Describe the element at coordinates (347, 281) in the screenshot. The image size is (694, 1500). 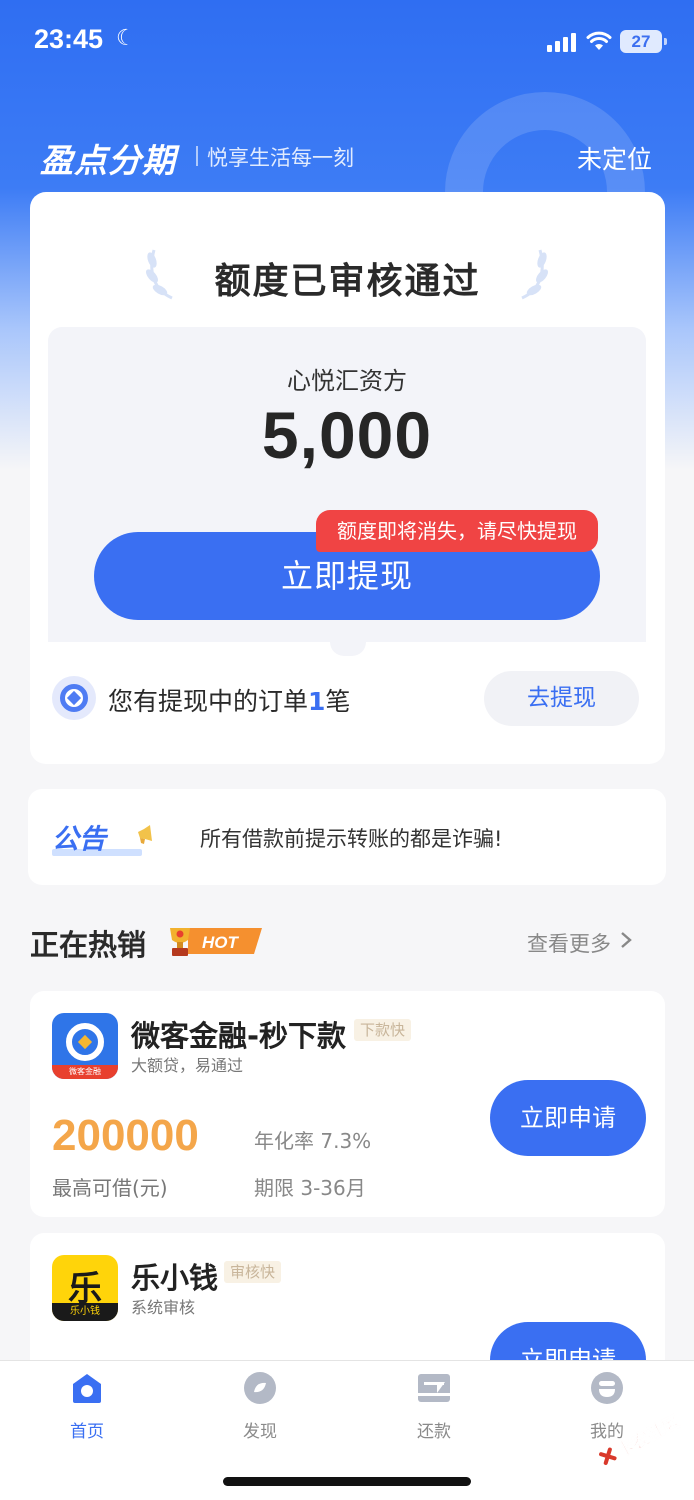
I see `approval-title: 额度已审核通过` at that location.